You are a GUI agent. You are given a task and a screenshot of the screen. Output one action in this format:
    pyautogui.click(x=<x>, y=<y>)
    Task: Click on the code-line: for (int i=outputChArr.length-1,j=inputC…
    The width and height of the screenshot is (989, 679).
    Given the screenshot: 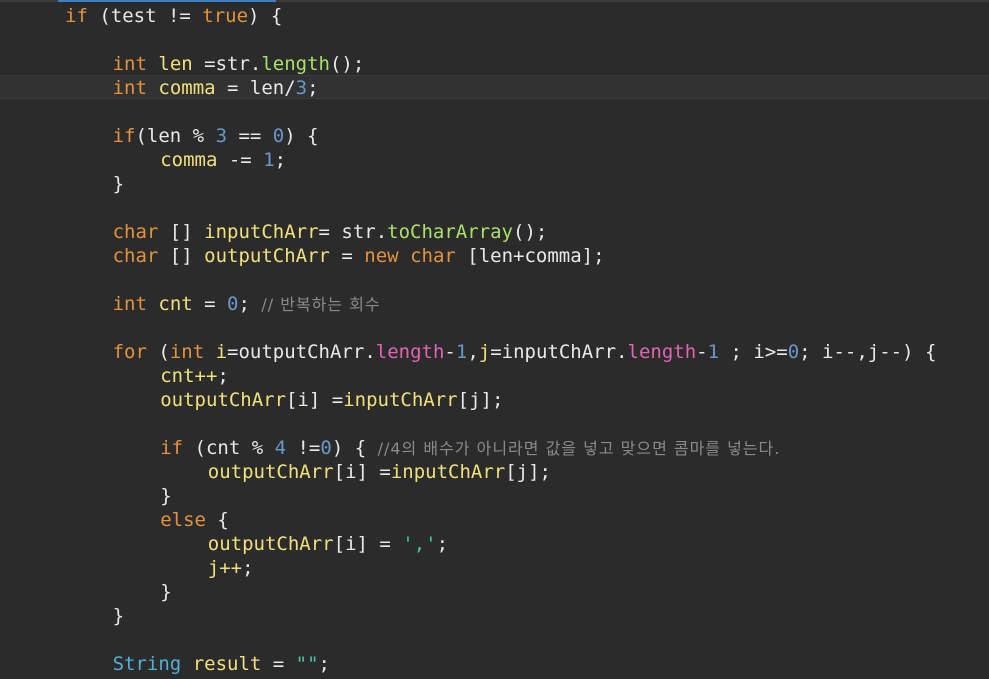 What is the action you would take?
    pyautogui.click(x=525, y=352)
    